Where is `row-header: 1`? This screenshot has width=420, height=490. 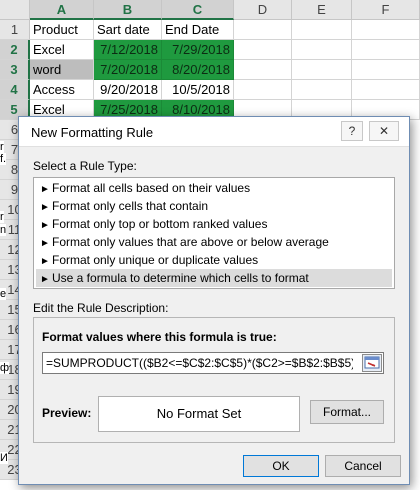
row-header: 1 is located at coordinates (15, 30).